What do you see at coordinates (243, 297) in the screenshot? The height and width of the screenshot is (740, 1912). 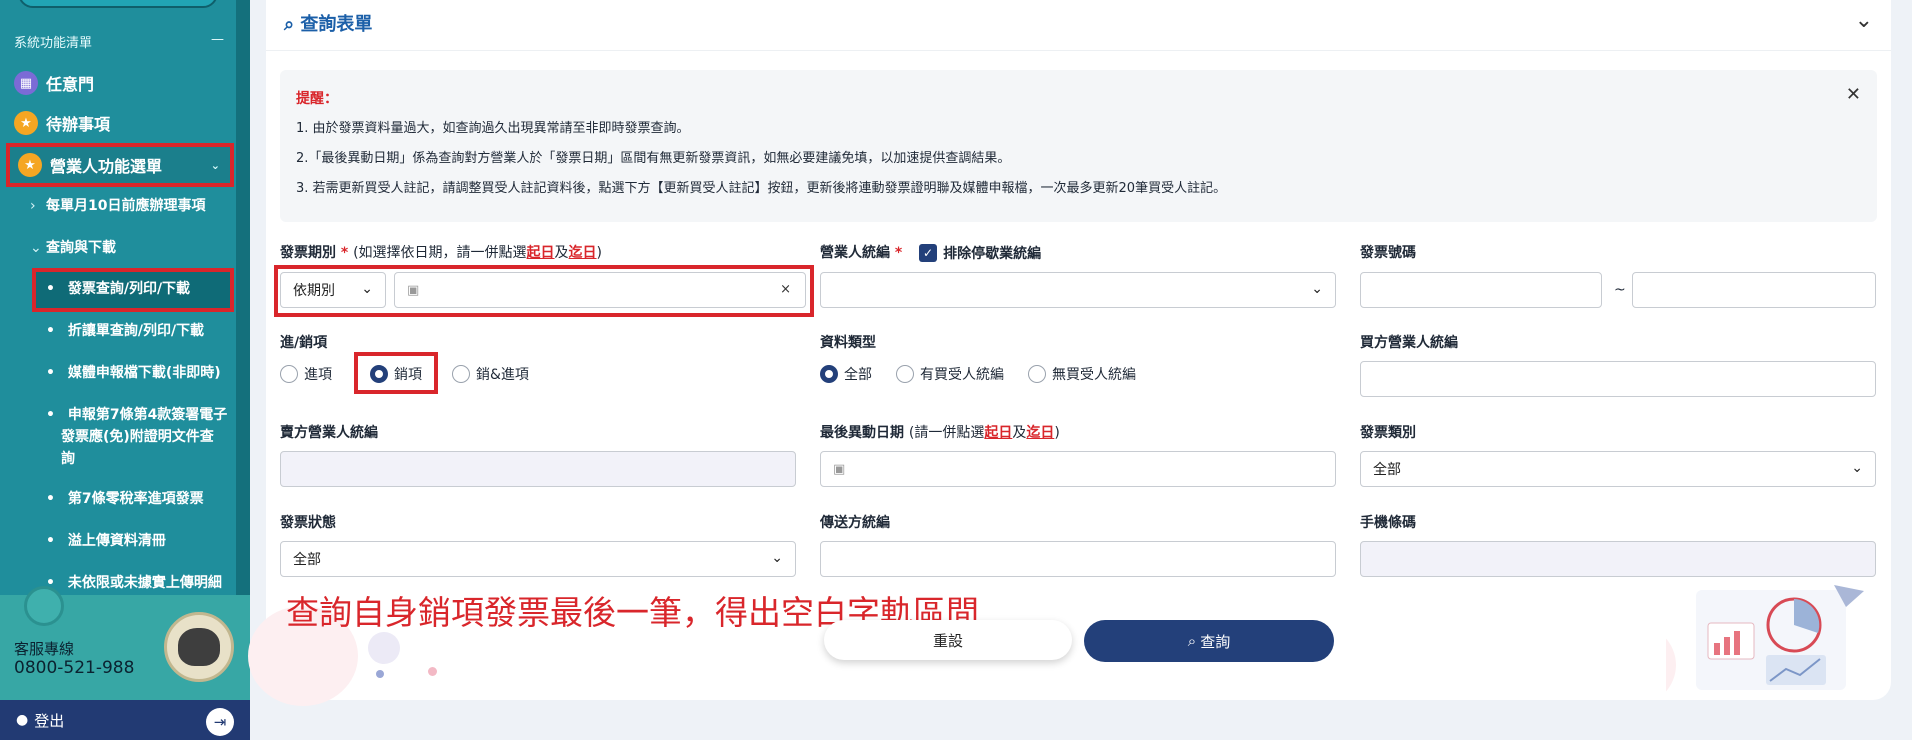 I see `sidebar-scrollbar` at bounding box center [243, 297].